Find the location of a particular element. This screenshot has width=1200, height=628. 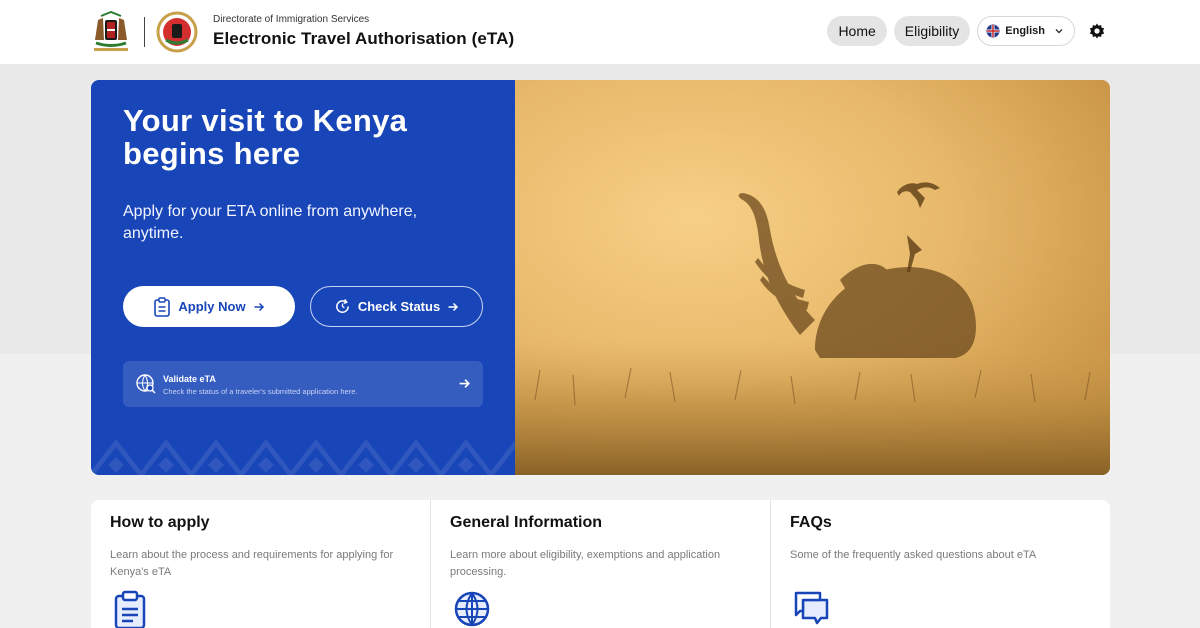

nav-home-button: Home is located at coordinates (857, 31).